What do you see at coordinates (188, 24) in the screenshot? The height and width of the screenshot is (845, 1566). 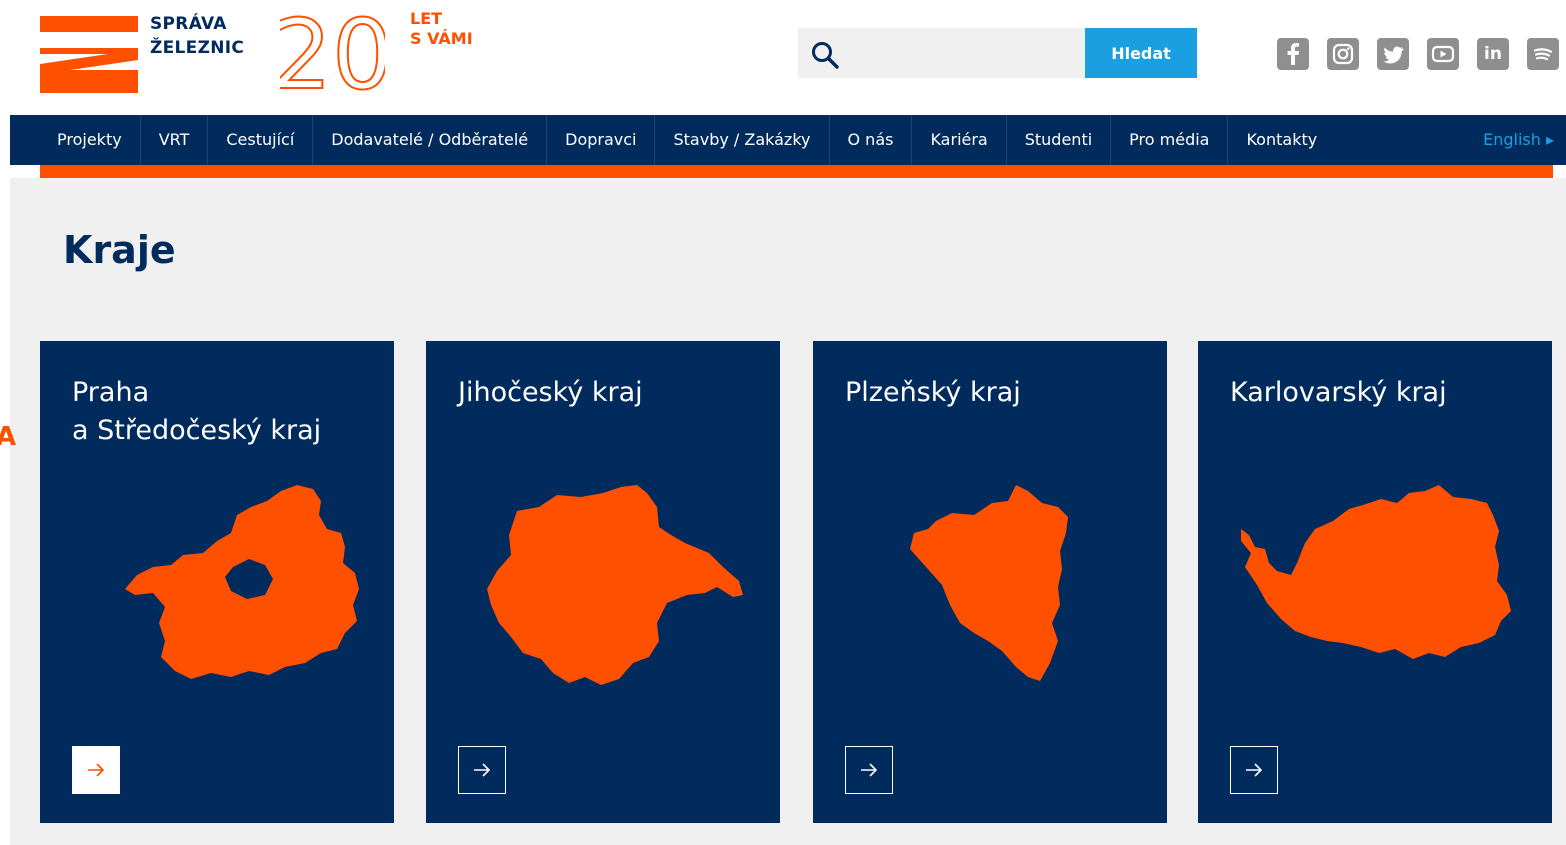 I see `brand-name-line1: SPRÁVA` at bounding box center [188, 24].